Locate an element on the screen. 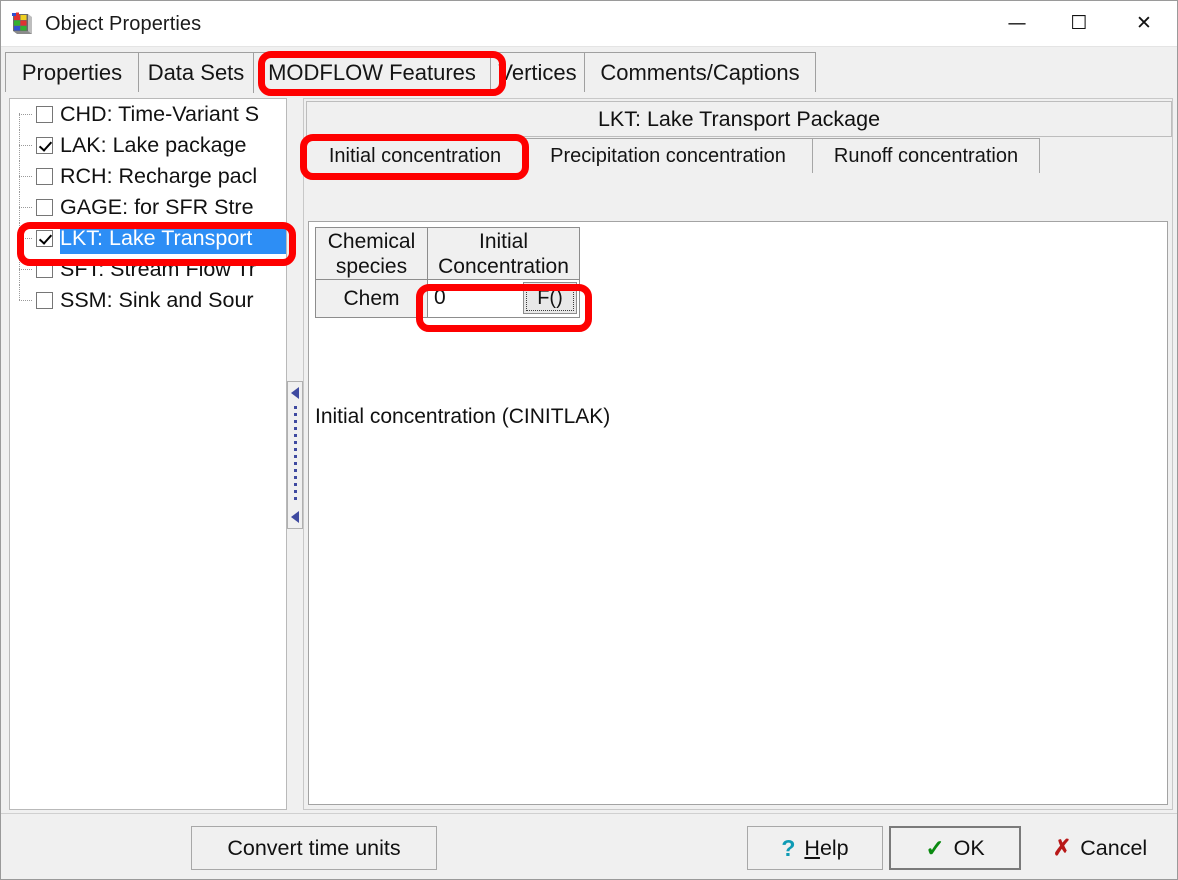 The width and height of the screenshot is (1178, 880). tab-bar-underline is located at coordinates (589, 93).